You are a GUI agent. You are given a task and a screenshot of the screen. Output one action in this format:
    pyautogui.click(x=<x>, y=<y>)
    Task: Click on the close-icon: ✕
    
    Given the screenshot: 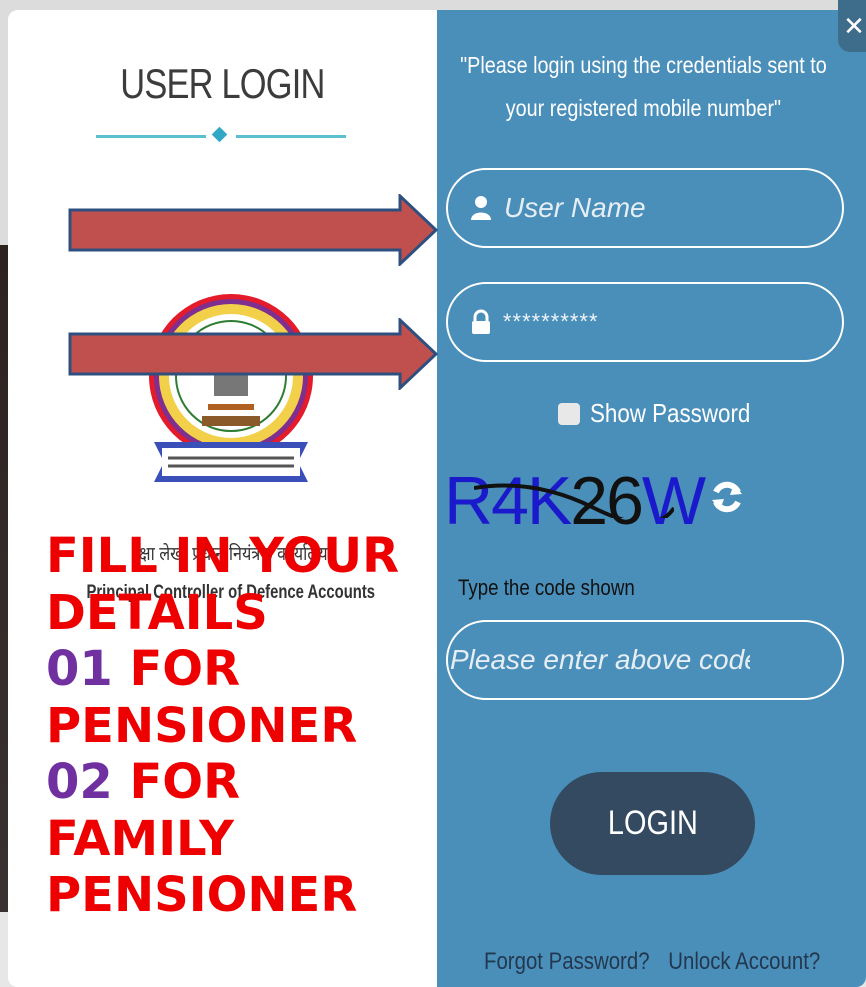 What is the action you would take?
    pyautogui.click(x=852, y=26)
    